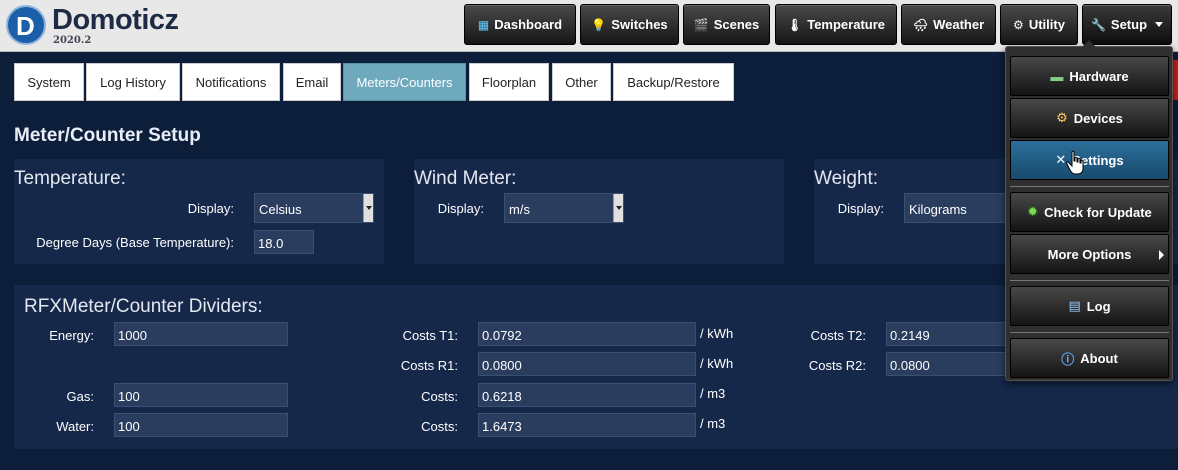 This screenshot has width=1178, height=470. Describe the element at coordinates (794, 24) in the screenshot. I see `thermometer-icon: 🌡` at that location.